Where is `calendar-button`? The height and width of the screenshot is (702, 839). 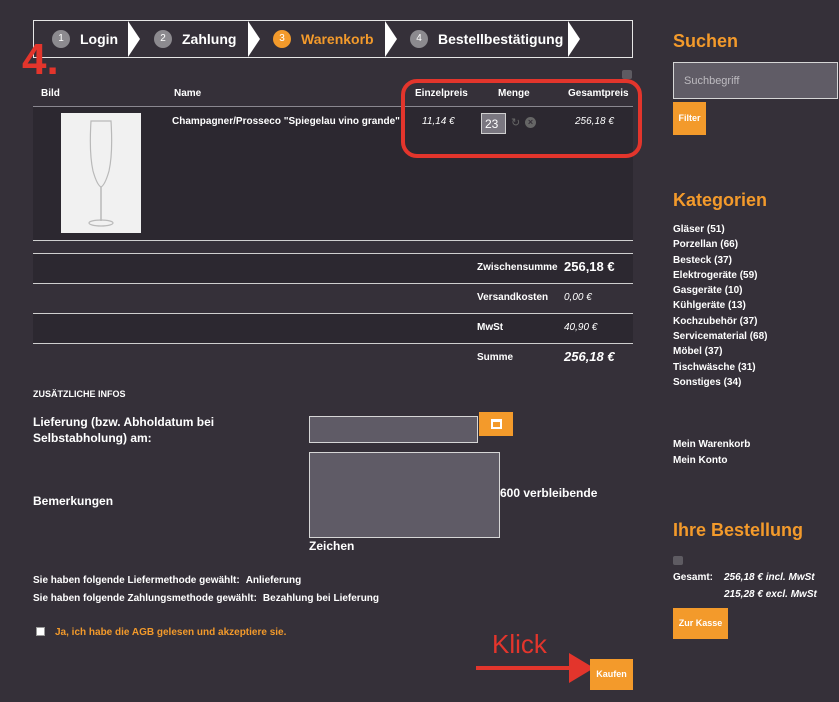 calendar-button is located at coordinates (496, 424).